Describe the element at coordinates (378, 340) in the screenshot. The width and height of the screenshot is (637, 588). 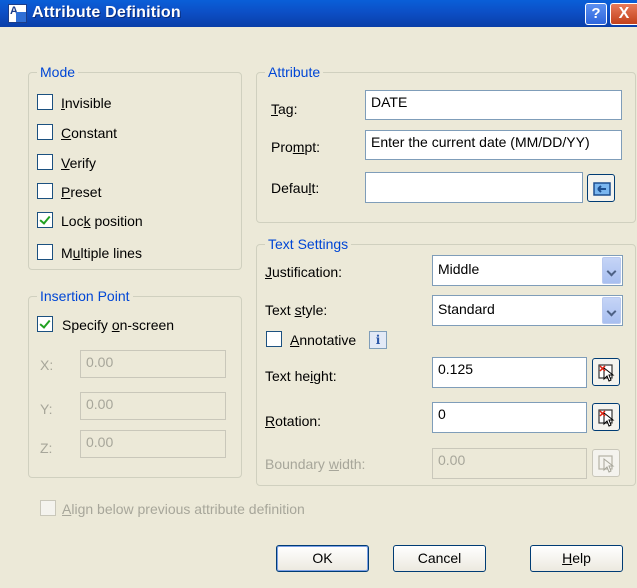
I see `info-icon: i` at that location.